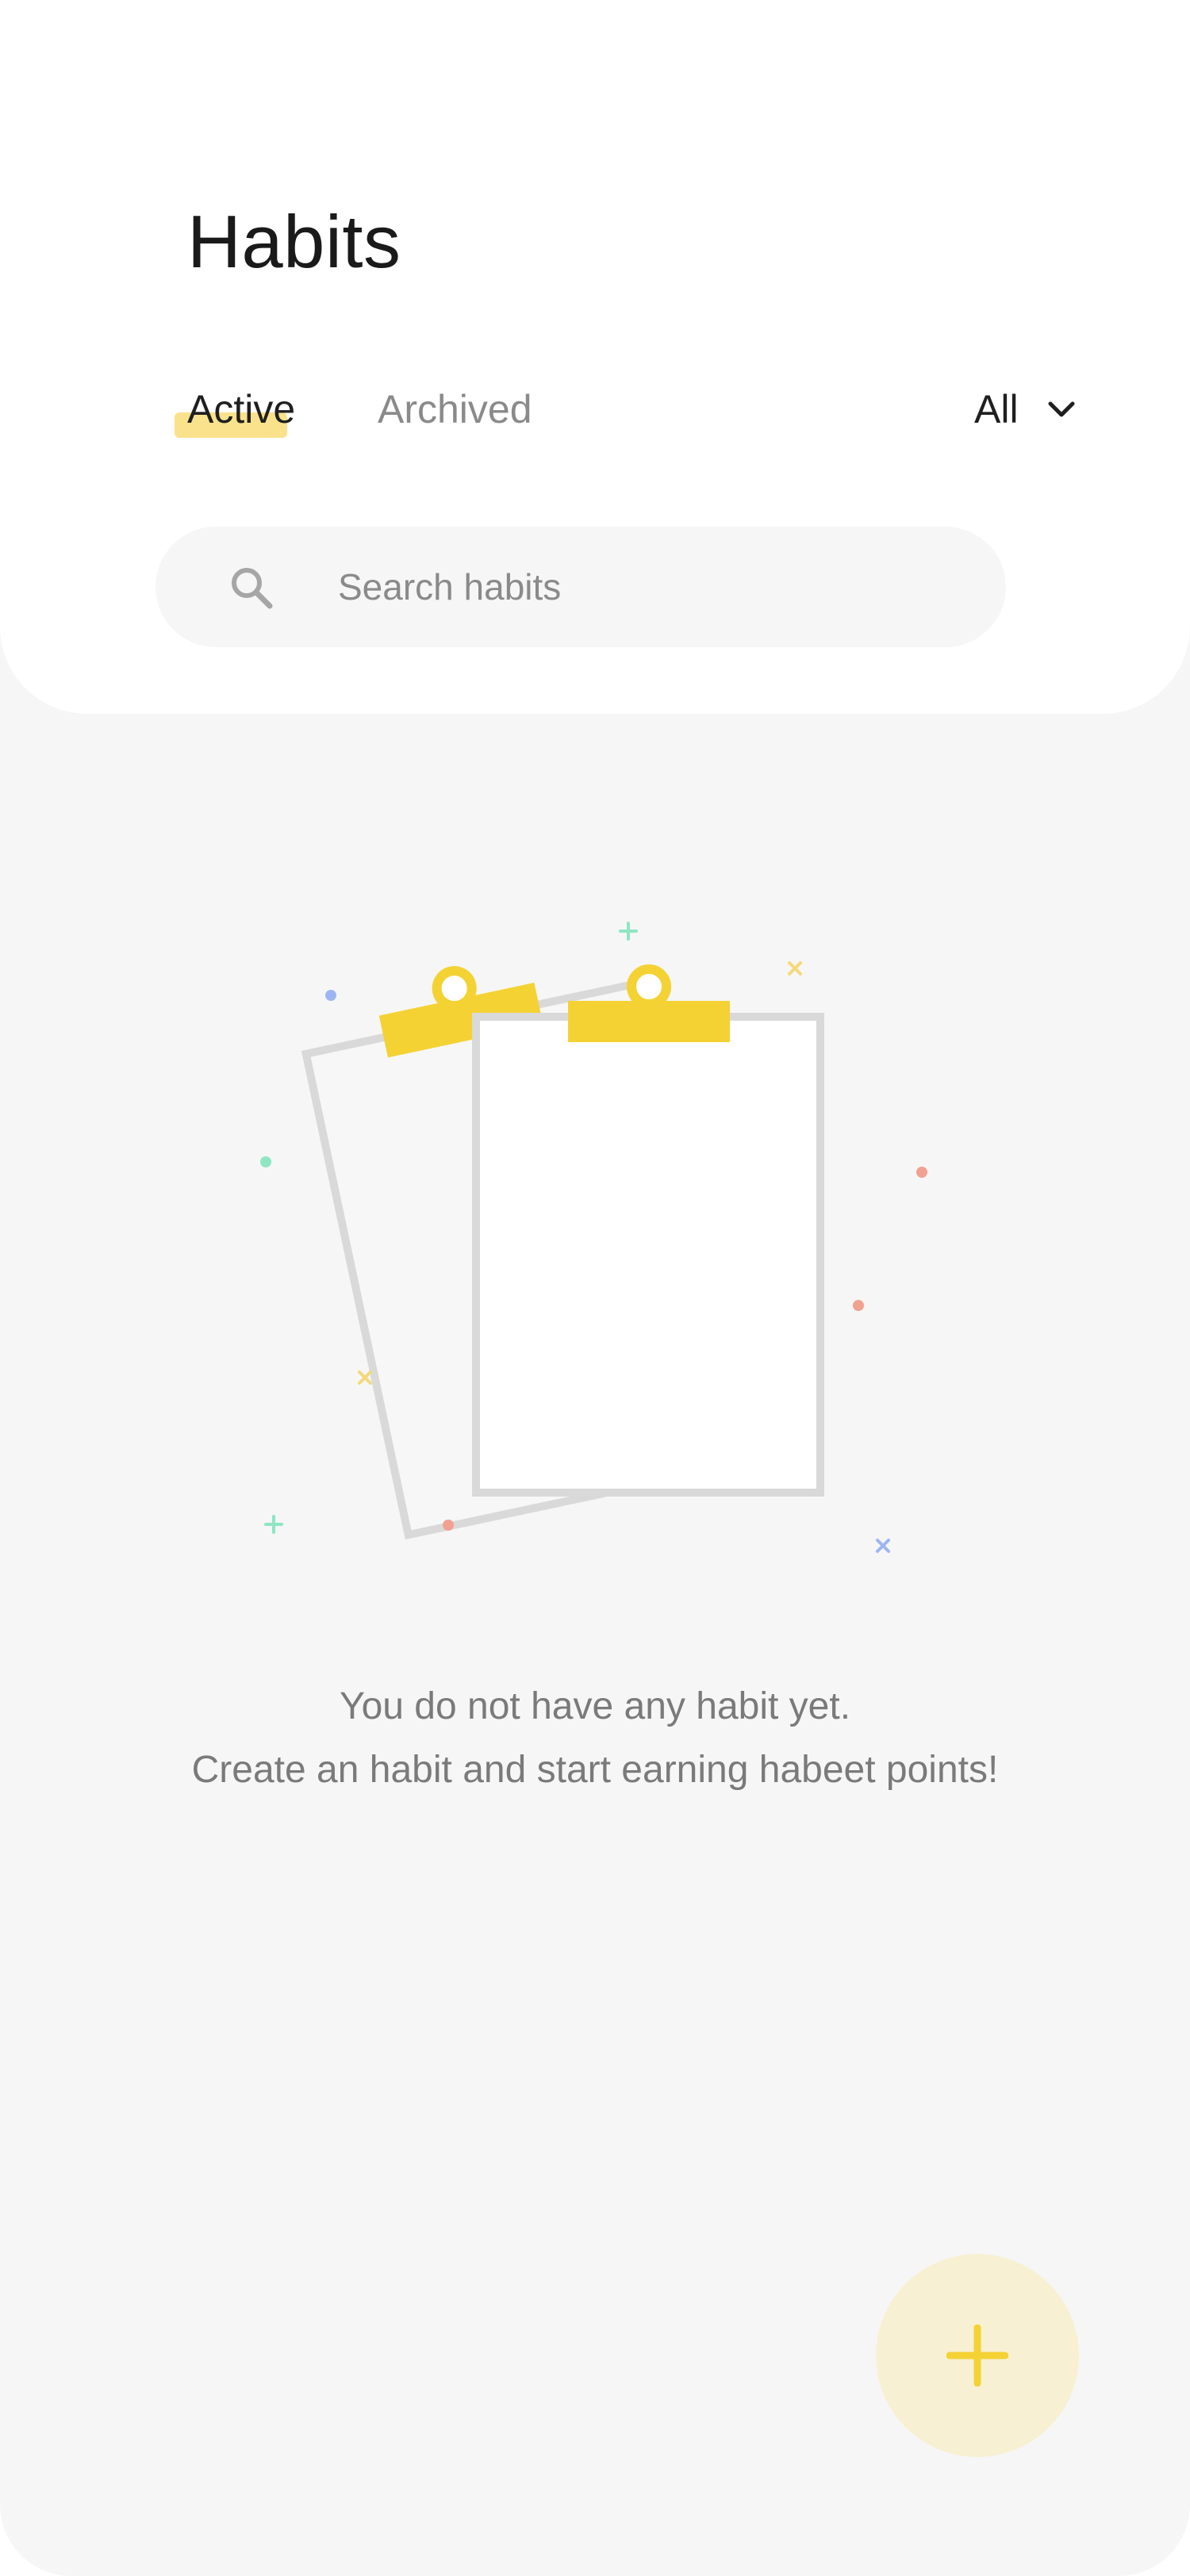 The height and width of the screenshot is (2576, 1190). What do you see at coordinates (1025, 409) in the screenshot?
I see `filter-dropdown: All` at bounding box center [1025, 409].